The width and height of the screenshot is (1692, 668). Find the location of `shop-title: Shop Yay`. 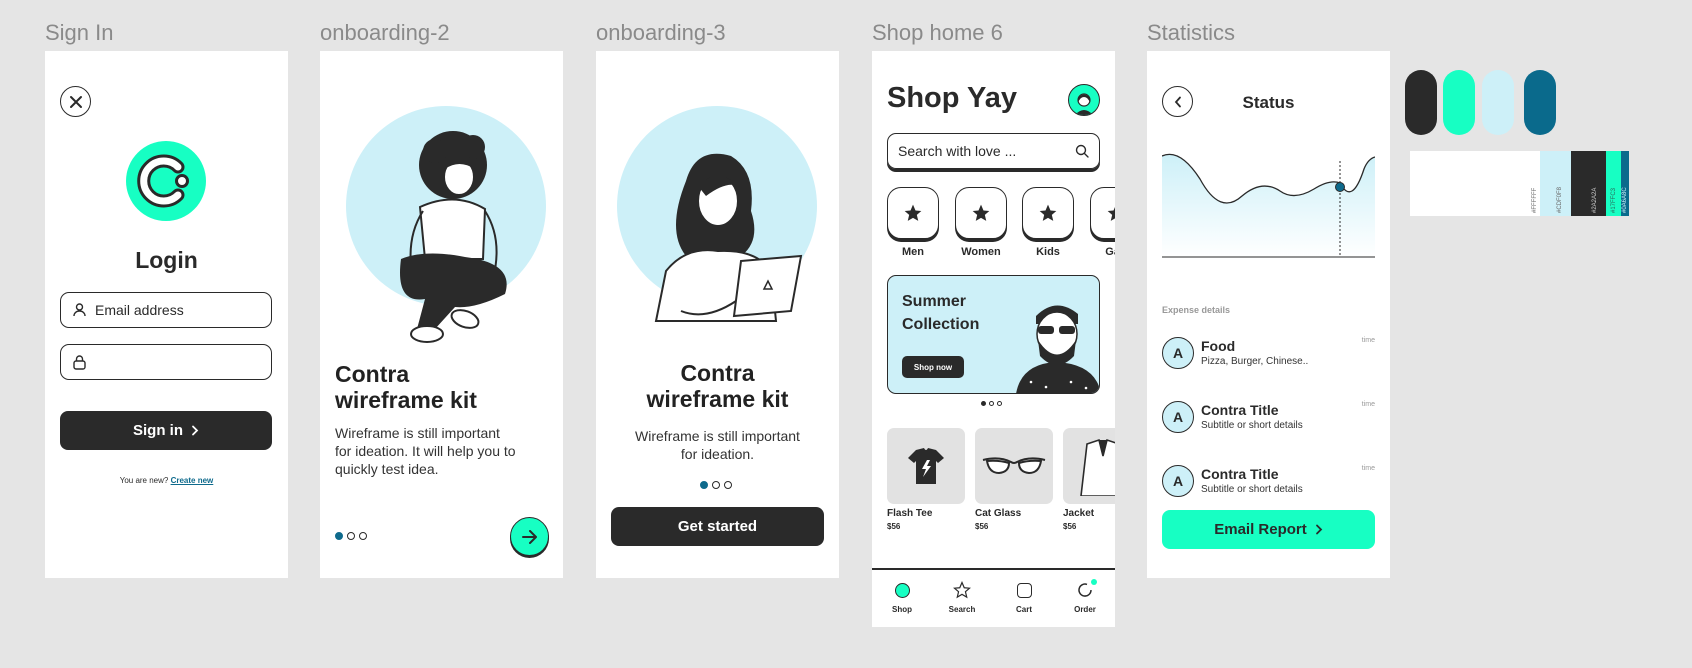

shop-title: Shop Yay is located at coordinates (952, 98).